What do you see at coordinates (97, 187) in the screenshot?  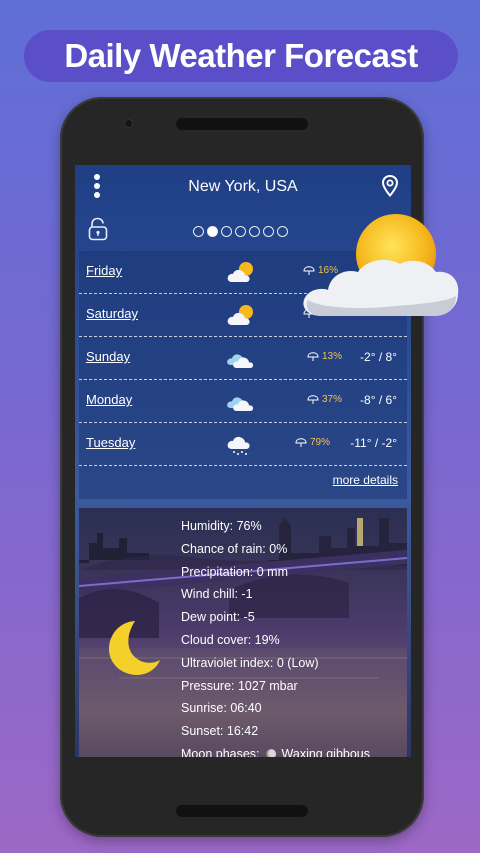 I see `overflow-menu-icon` at bounding box center [97, 187].